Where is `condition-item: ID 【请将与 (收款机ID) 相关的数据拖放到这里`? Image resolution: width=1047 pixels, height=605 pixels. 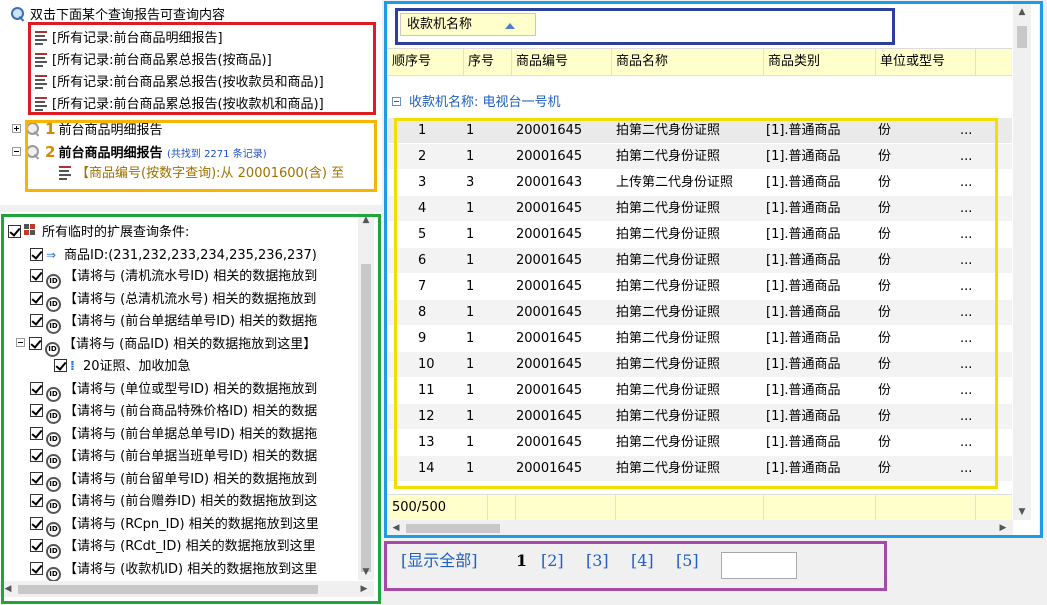 condition-item: ID 【请将与 (收款机ID) 相关的数据拖放到这里 is located at coordinates (173, 571).